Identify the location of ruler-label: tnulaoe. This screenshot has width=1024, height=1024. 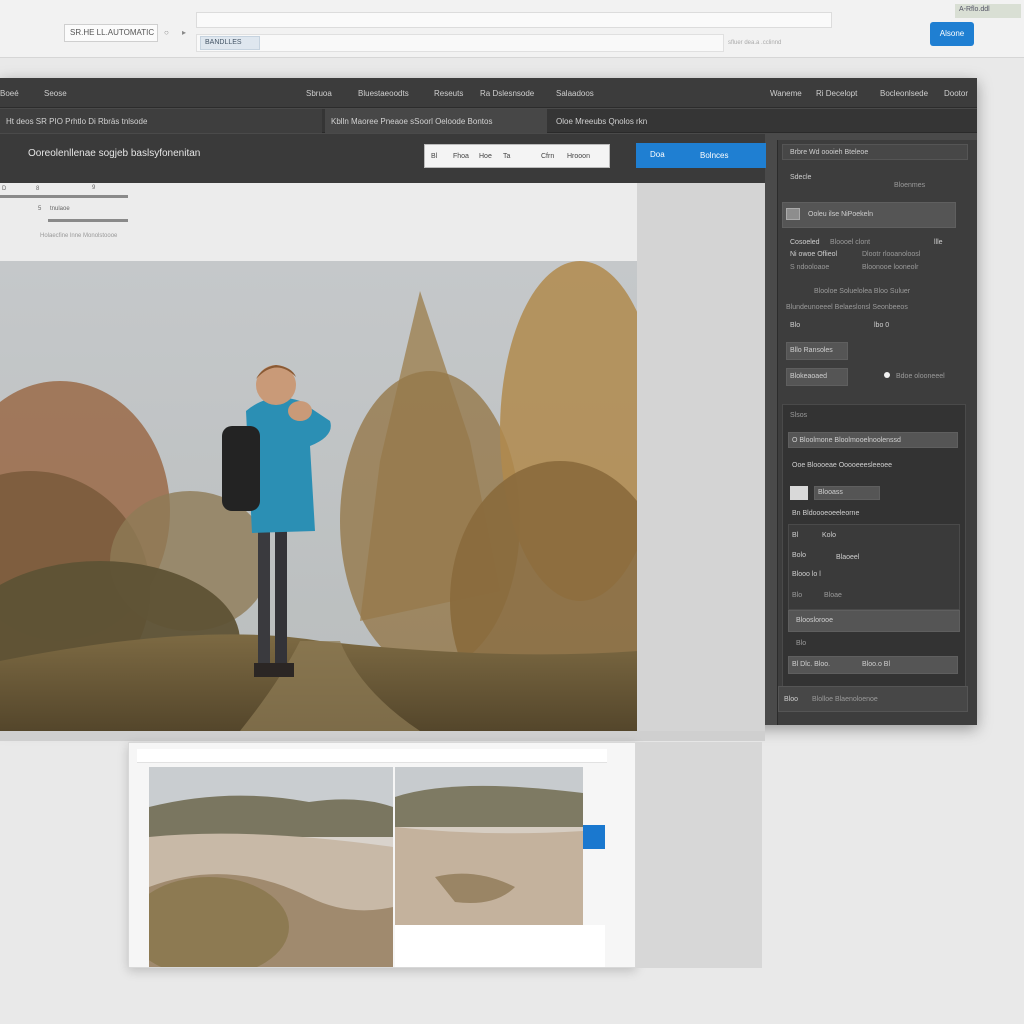
(60, 209).